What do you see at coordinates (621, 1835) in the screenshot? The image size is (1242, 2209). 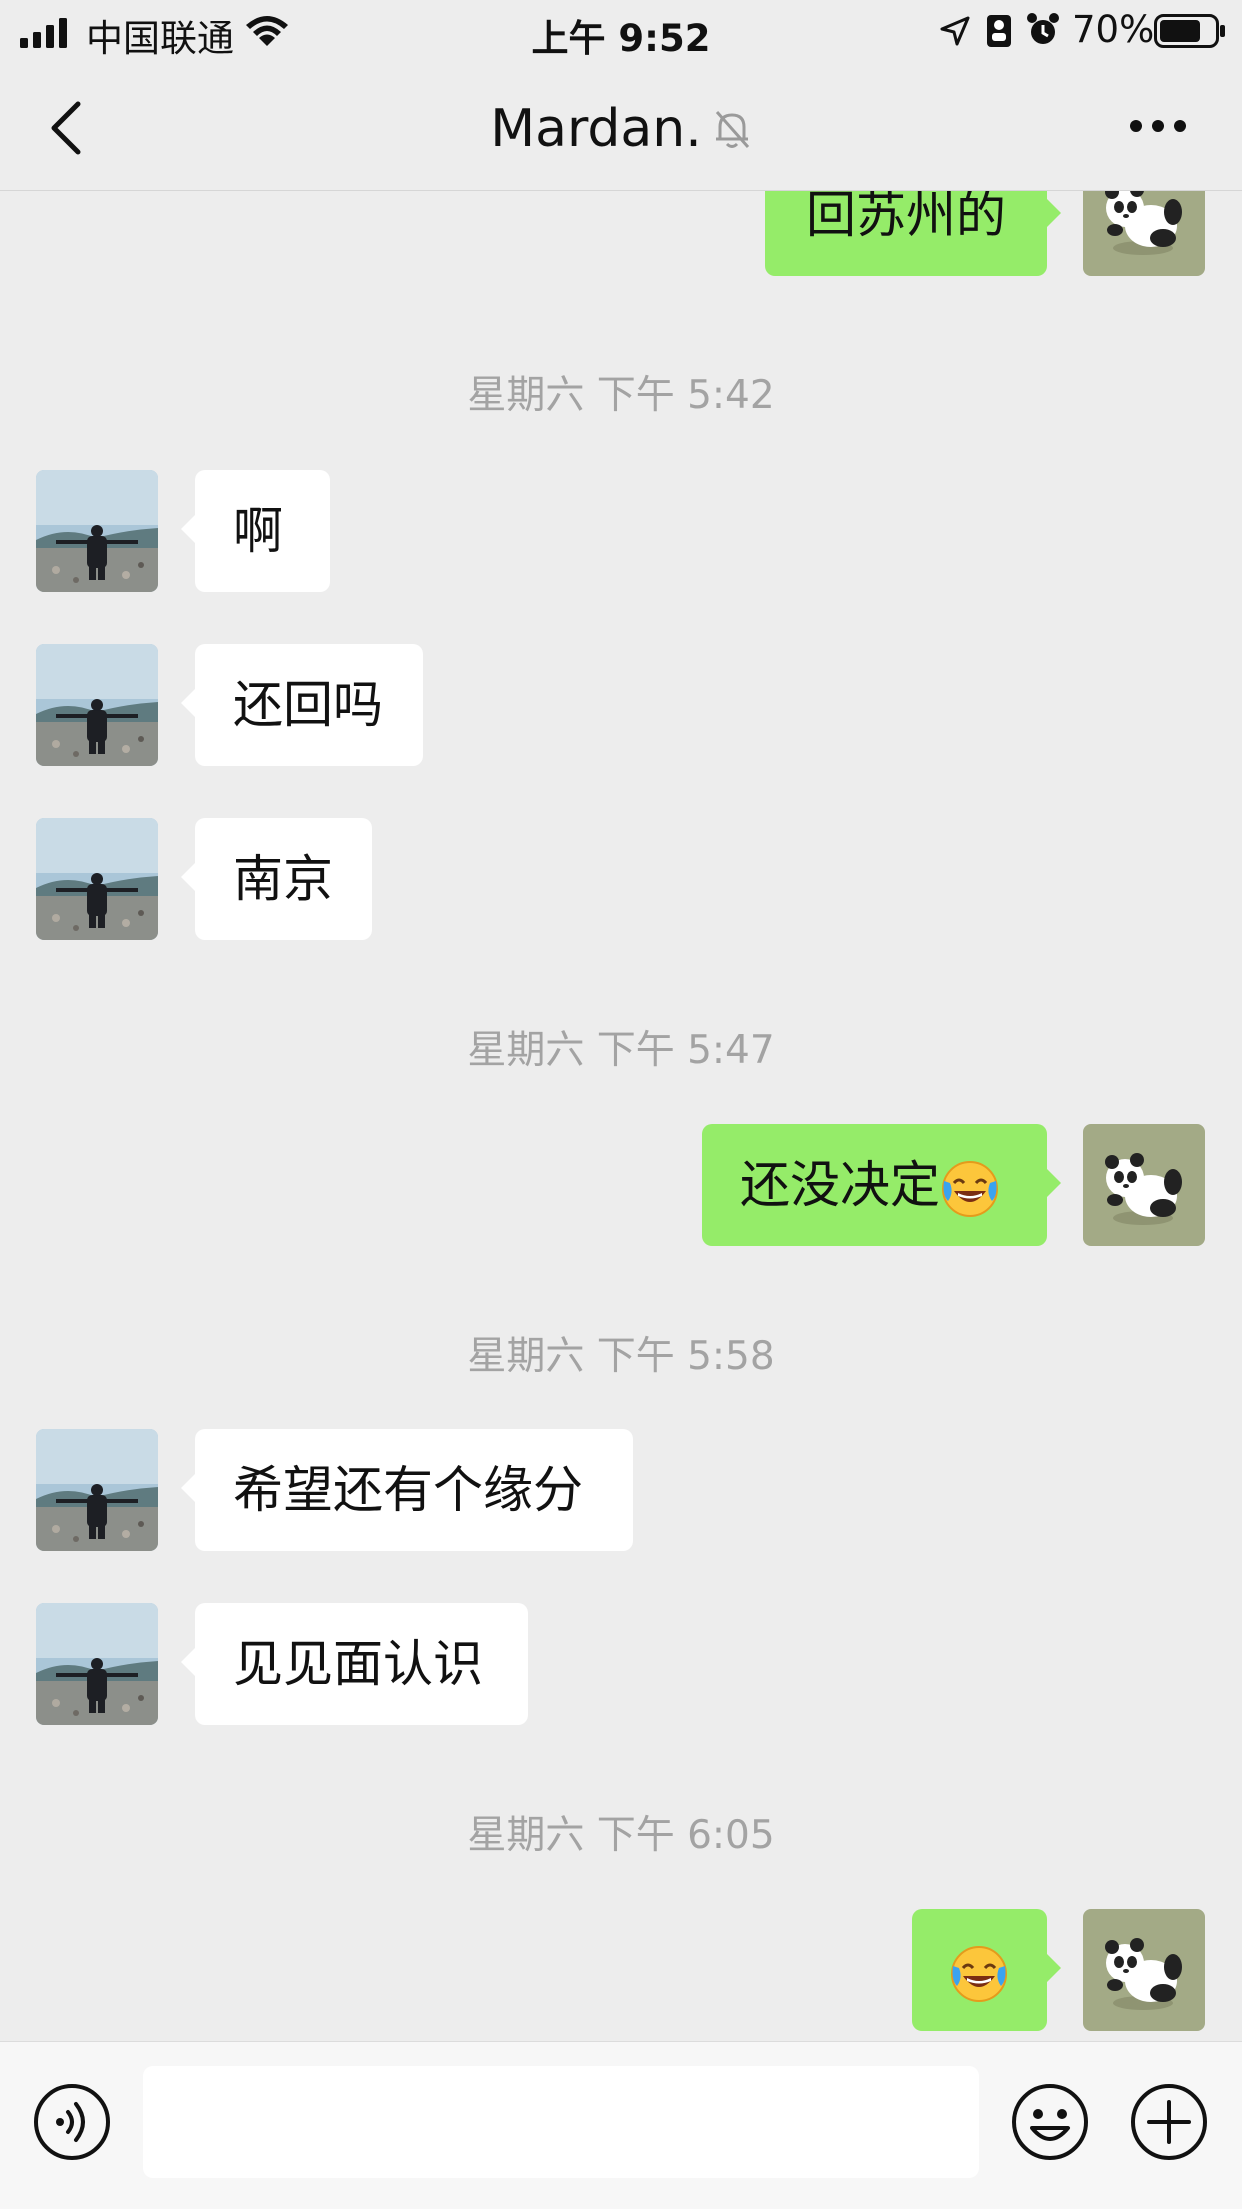 I see `message-timestamp: 星期六 下午 6:05` at bounding box center [621, 1835].